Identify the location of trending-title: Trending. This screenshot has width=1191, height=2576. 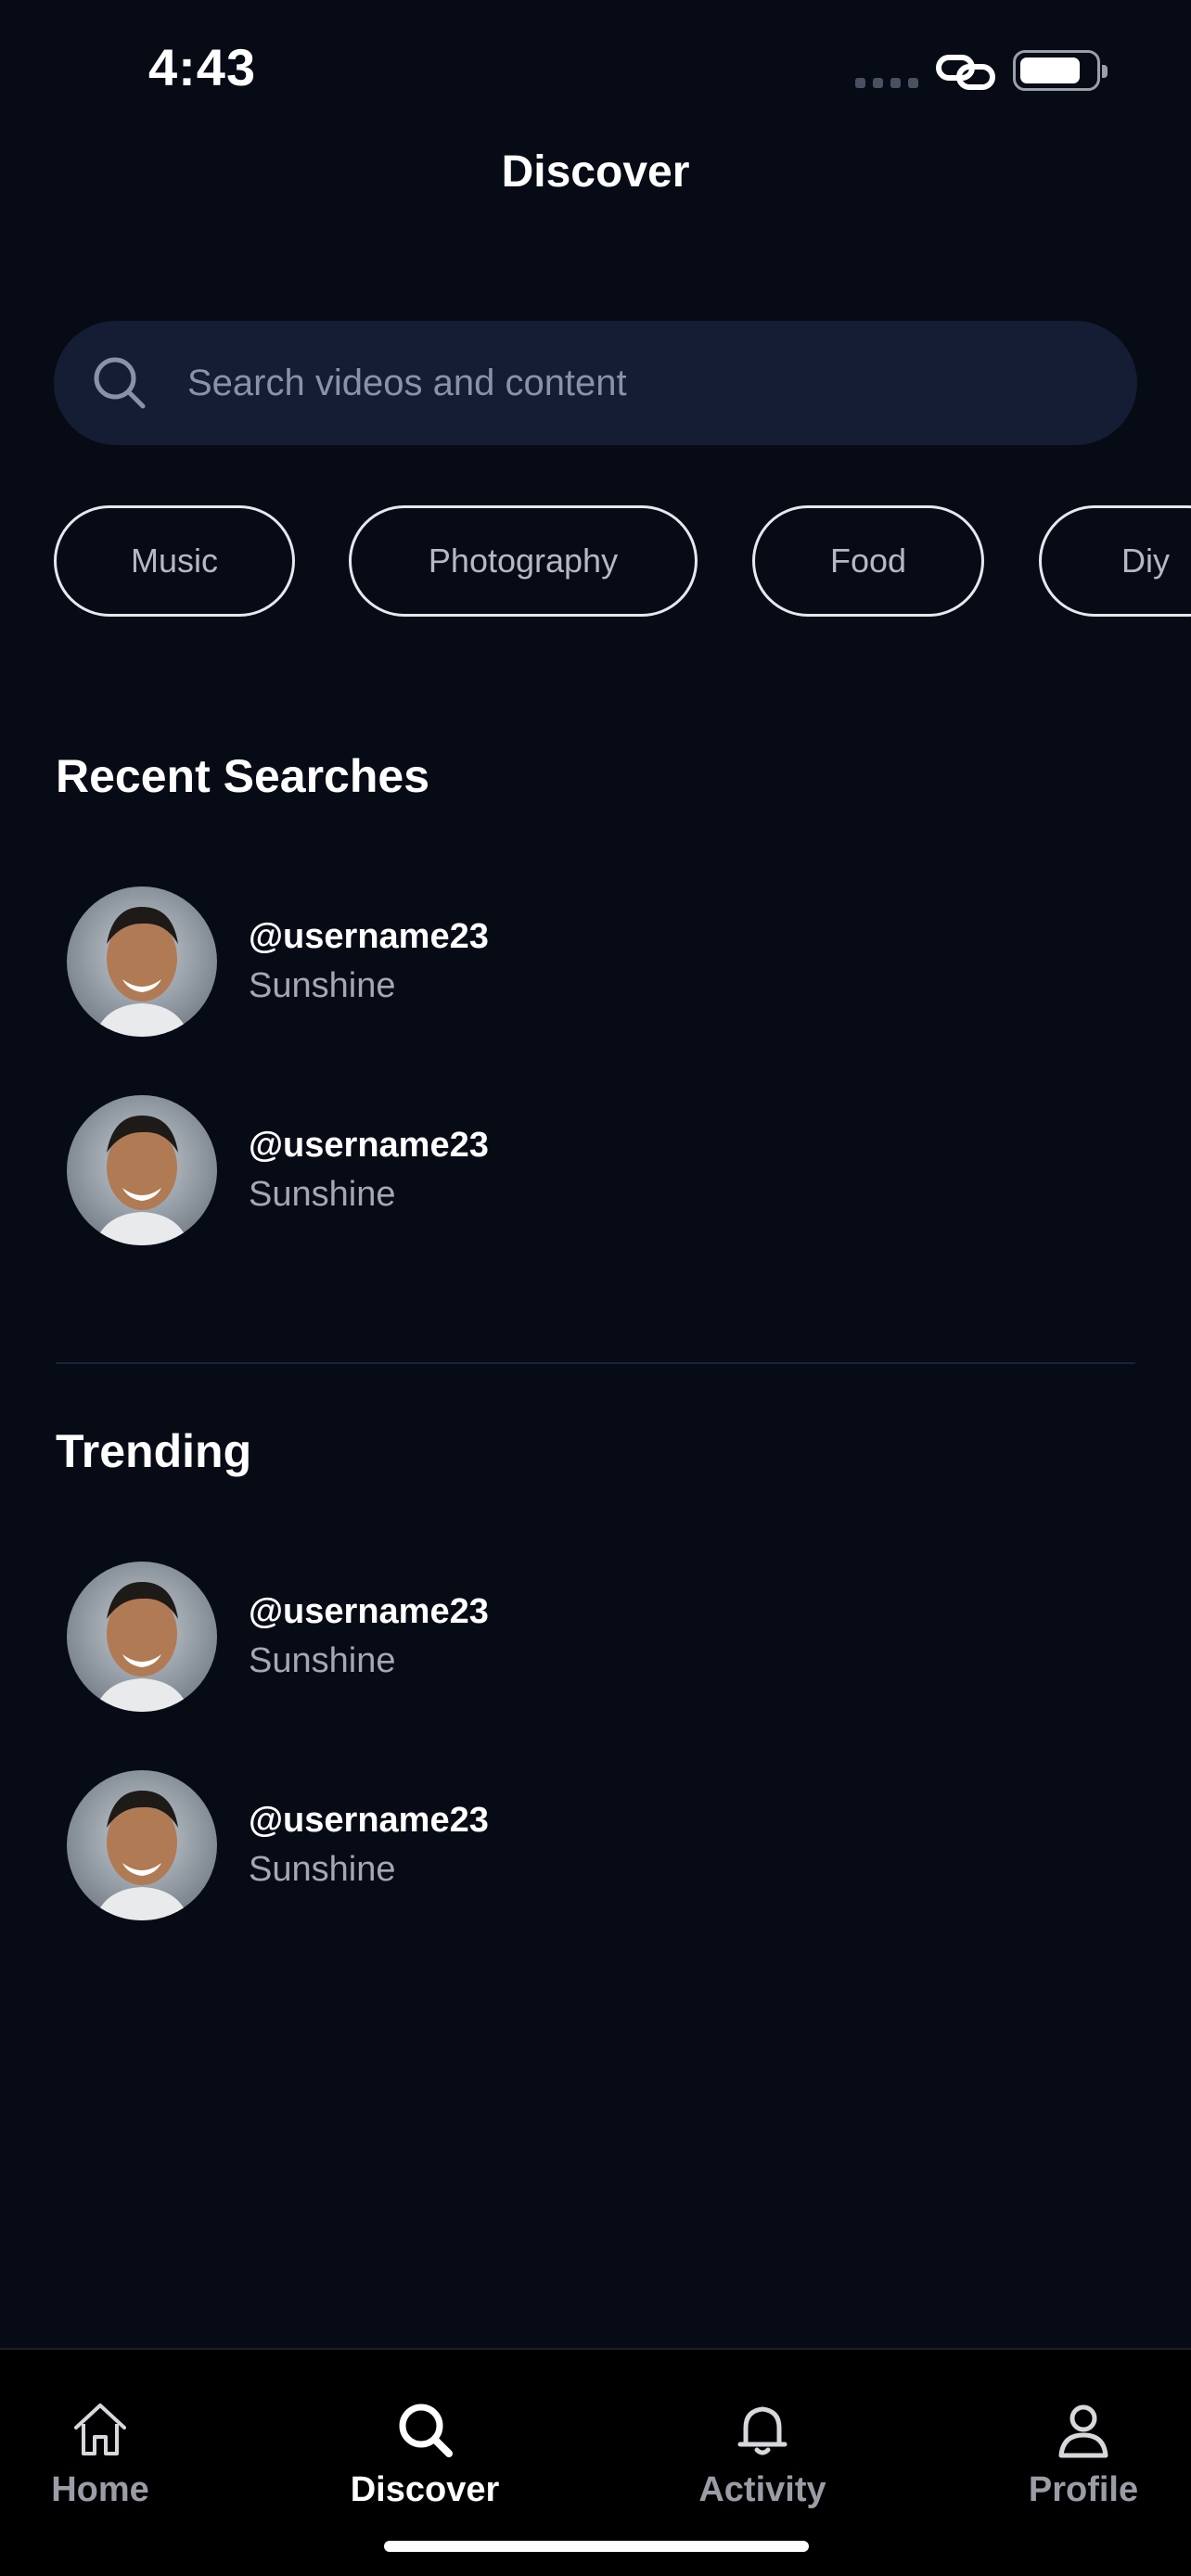
(154, 1451).